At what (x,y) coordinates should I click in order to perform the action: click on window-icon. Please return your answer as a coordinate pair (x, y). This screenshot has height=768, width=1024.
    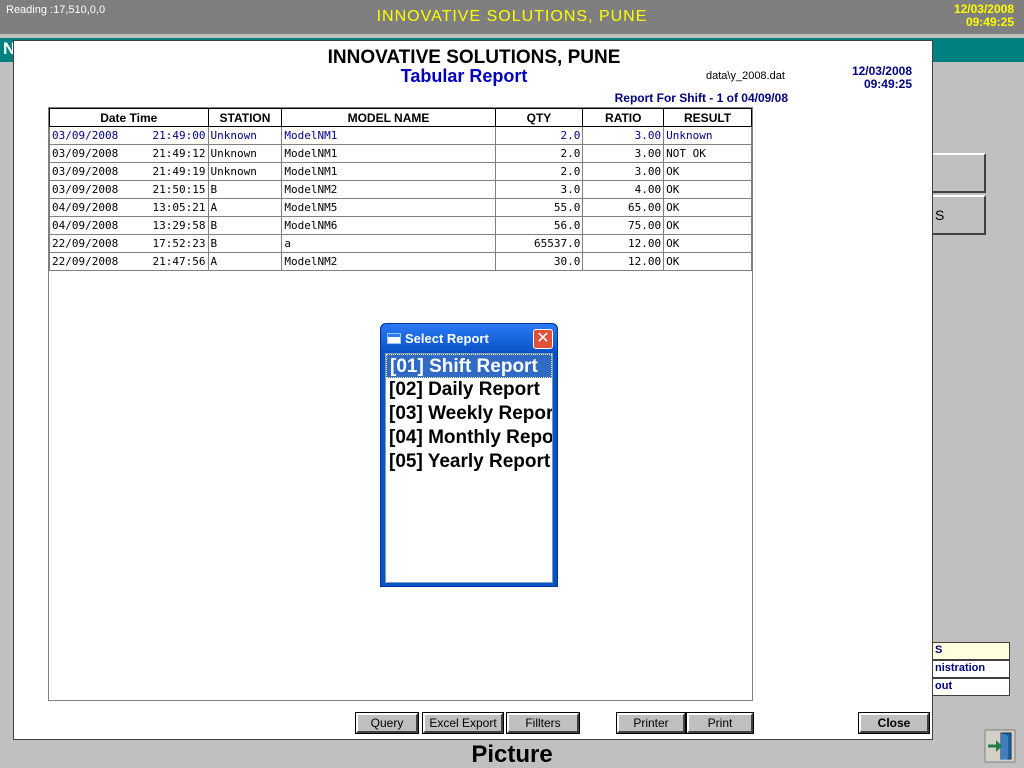
    Looking at the image, I should click on (394, 338).